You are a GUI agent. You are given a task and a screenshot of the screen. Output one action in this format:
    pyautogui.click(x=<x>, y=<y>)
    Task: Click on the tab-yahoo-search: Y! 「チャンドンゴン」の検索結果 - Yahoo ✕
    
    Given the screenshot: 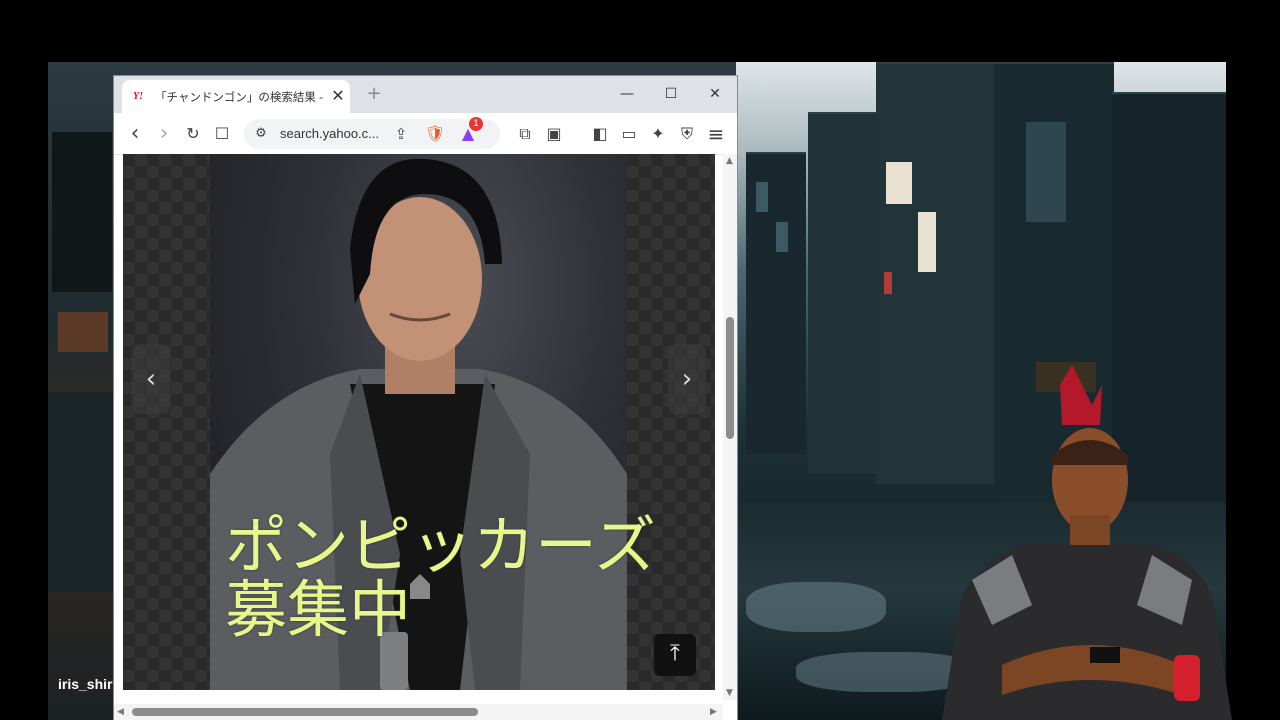 What is the action you would take?
    pyautogui.click(x=236, y=96)
    